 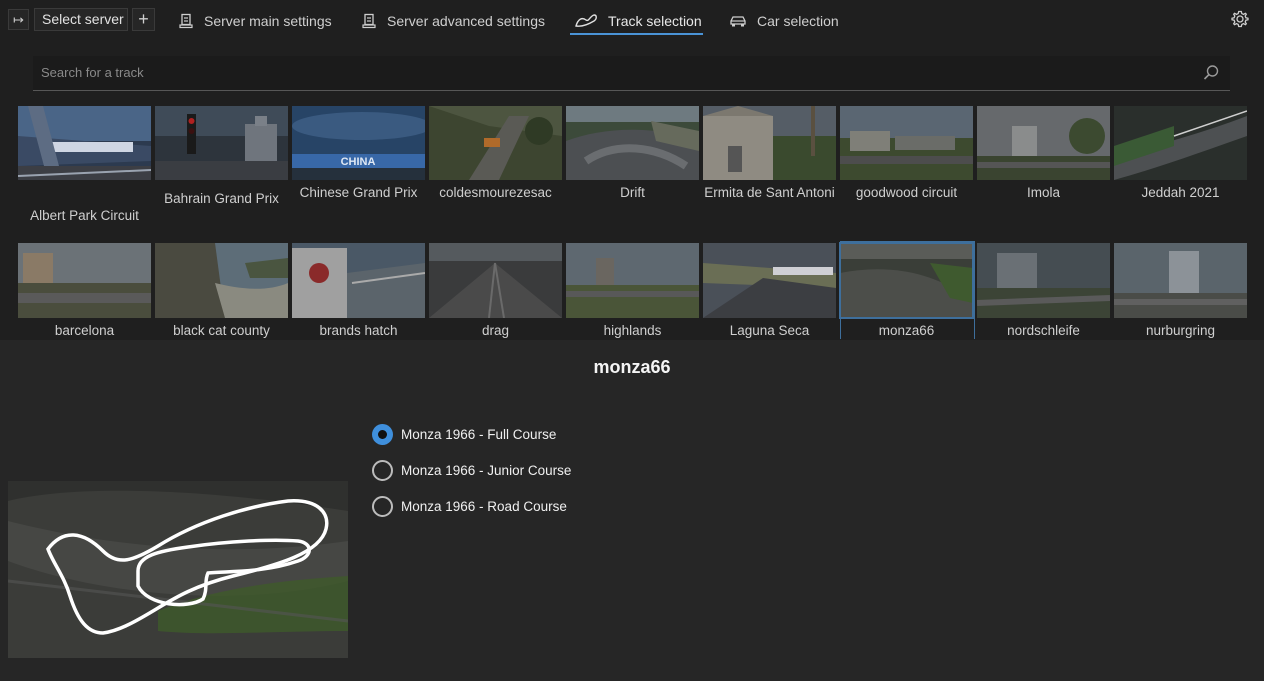 I want to click on track-name: Chinese Grand Prix, so click(x=358, y=192).